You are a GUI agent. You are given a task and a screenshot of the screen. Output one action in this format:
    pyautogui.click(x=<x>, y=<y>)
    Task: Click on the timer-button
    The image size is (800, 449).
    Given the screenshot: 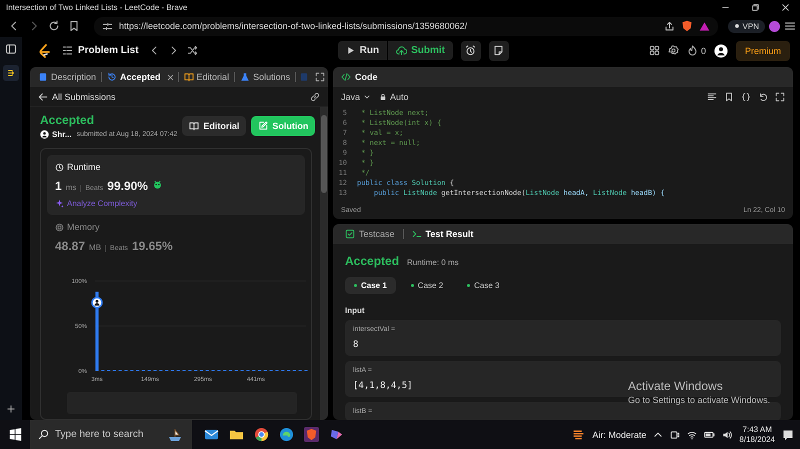 What is the action you would take?
    pyautogui.click(x=470, y=50)
    